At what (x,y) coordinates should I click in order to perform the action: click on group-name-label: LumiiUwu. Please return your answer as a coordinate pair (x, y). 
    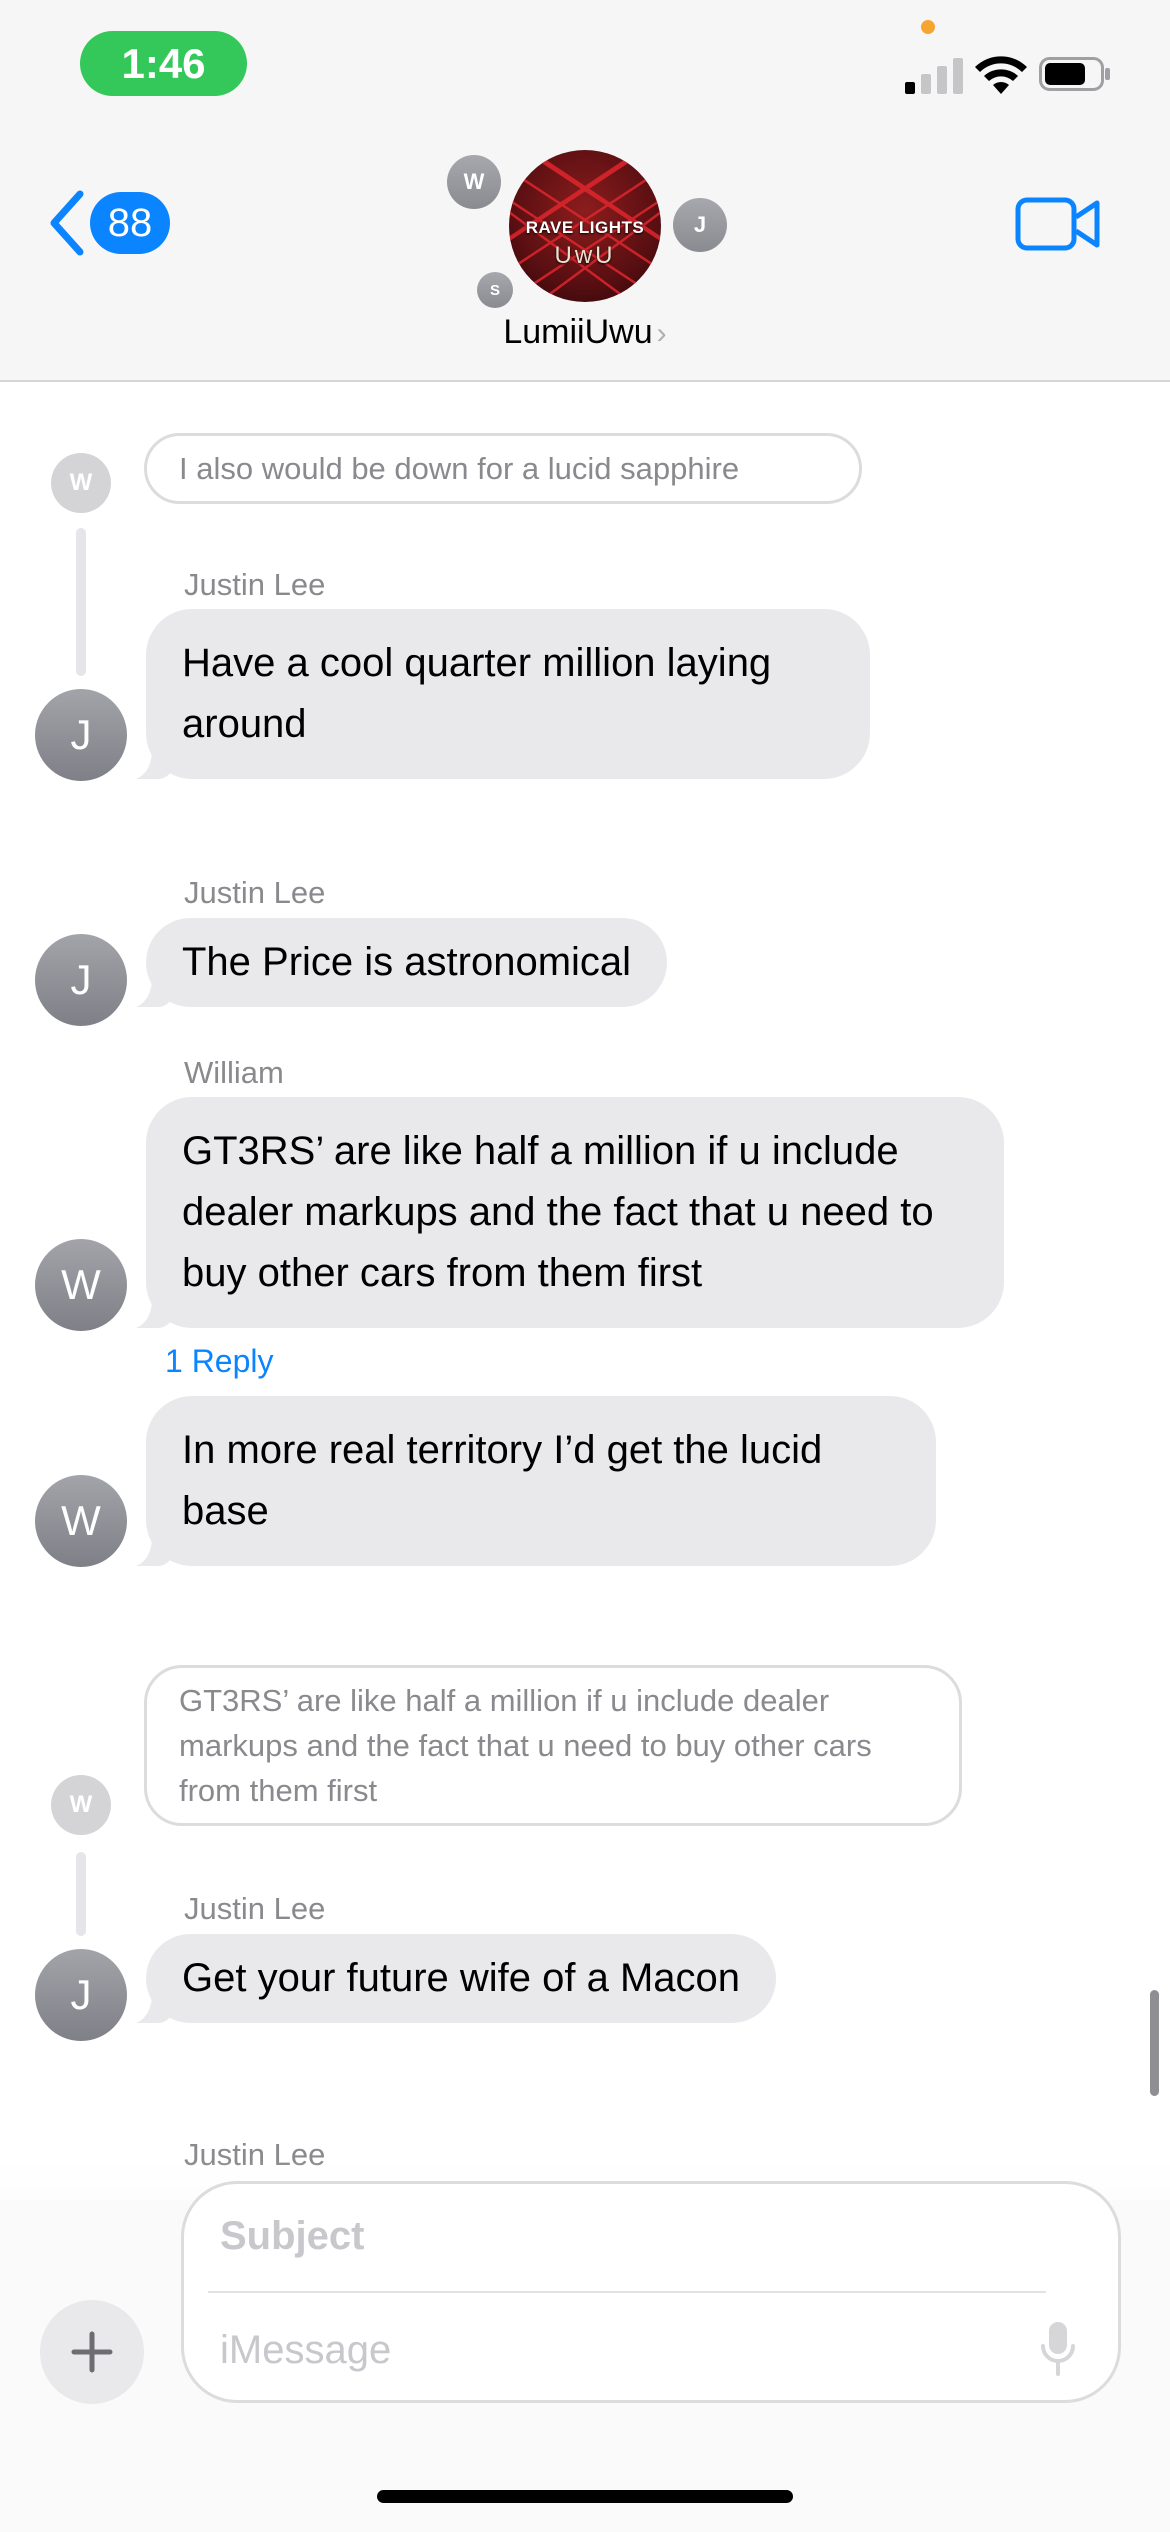
    Looking at the image, I should click on (578, 332).